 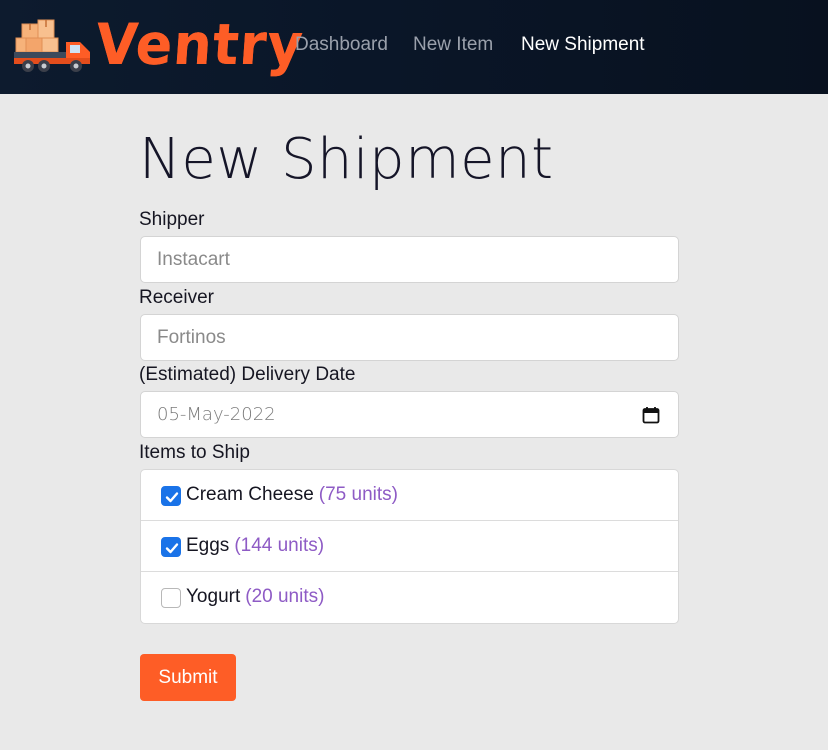 What do you see at coordinates (409, 337) in the screenshot?
I see `receiver-input` at bounding box center [409, 337].